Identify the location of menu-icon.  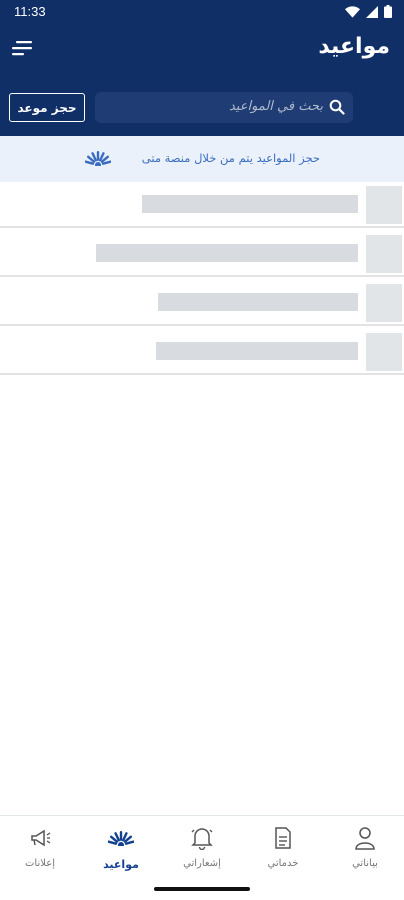
(22, 48).